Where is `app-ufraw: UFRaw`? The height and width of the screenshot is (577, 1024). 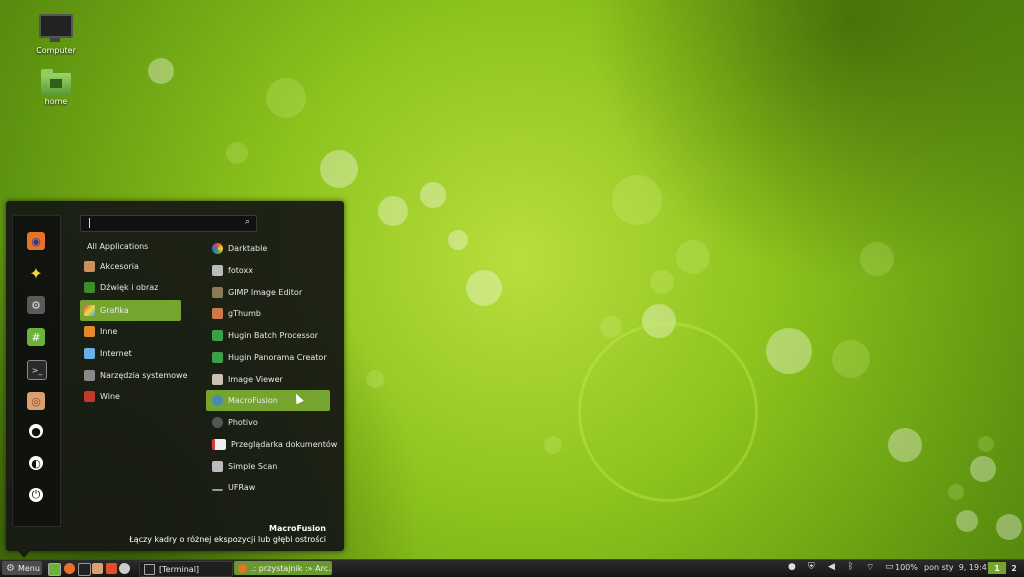
app-ufraw: UFRaw is located at coordinates (268, 487).